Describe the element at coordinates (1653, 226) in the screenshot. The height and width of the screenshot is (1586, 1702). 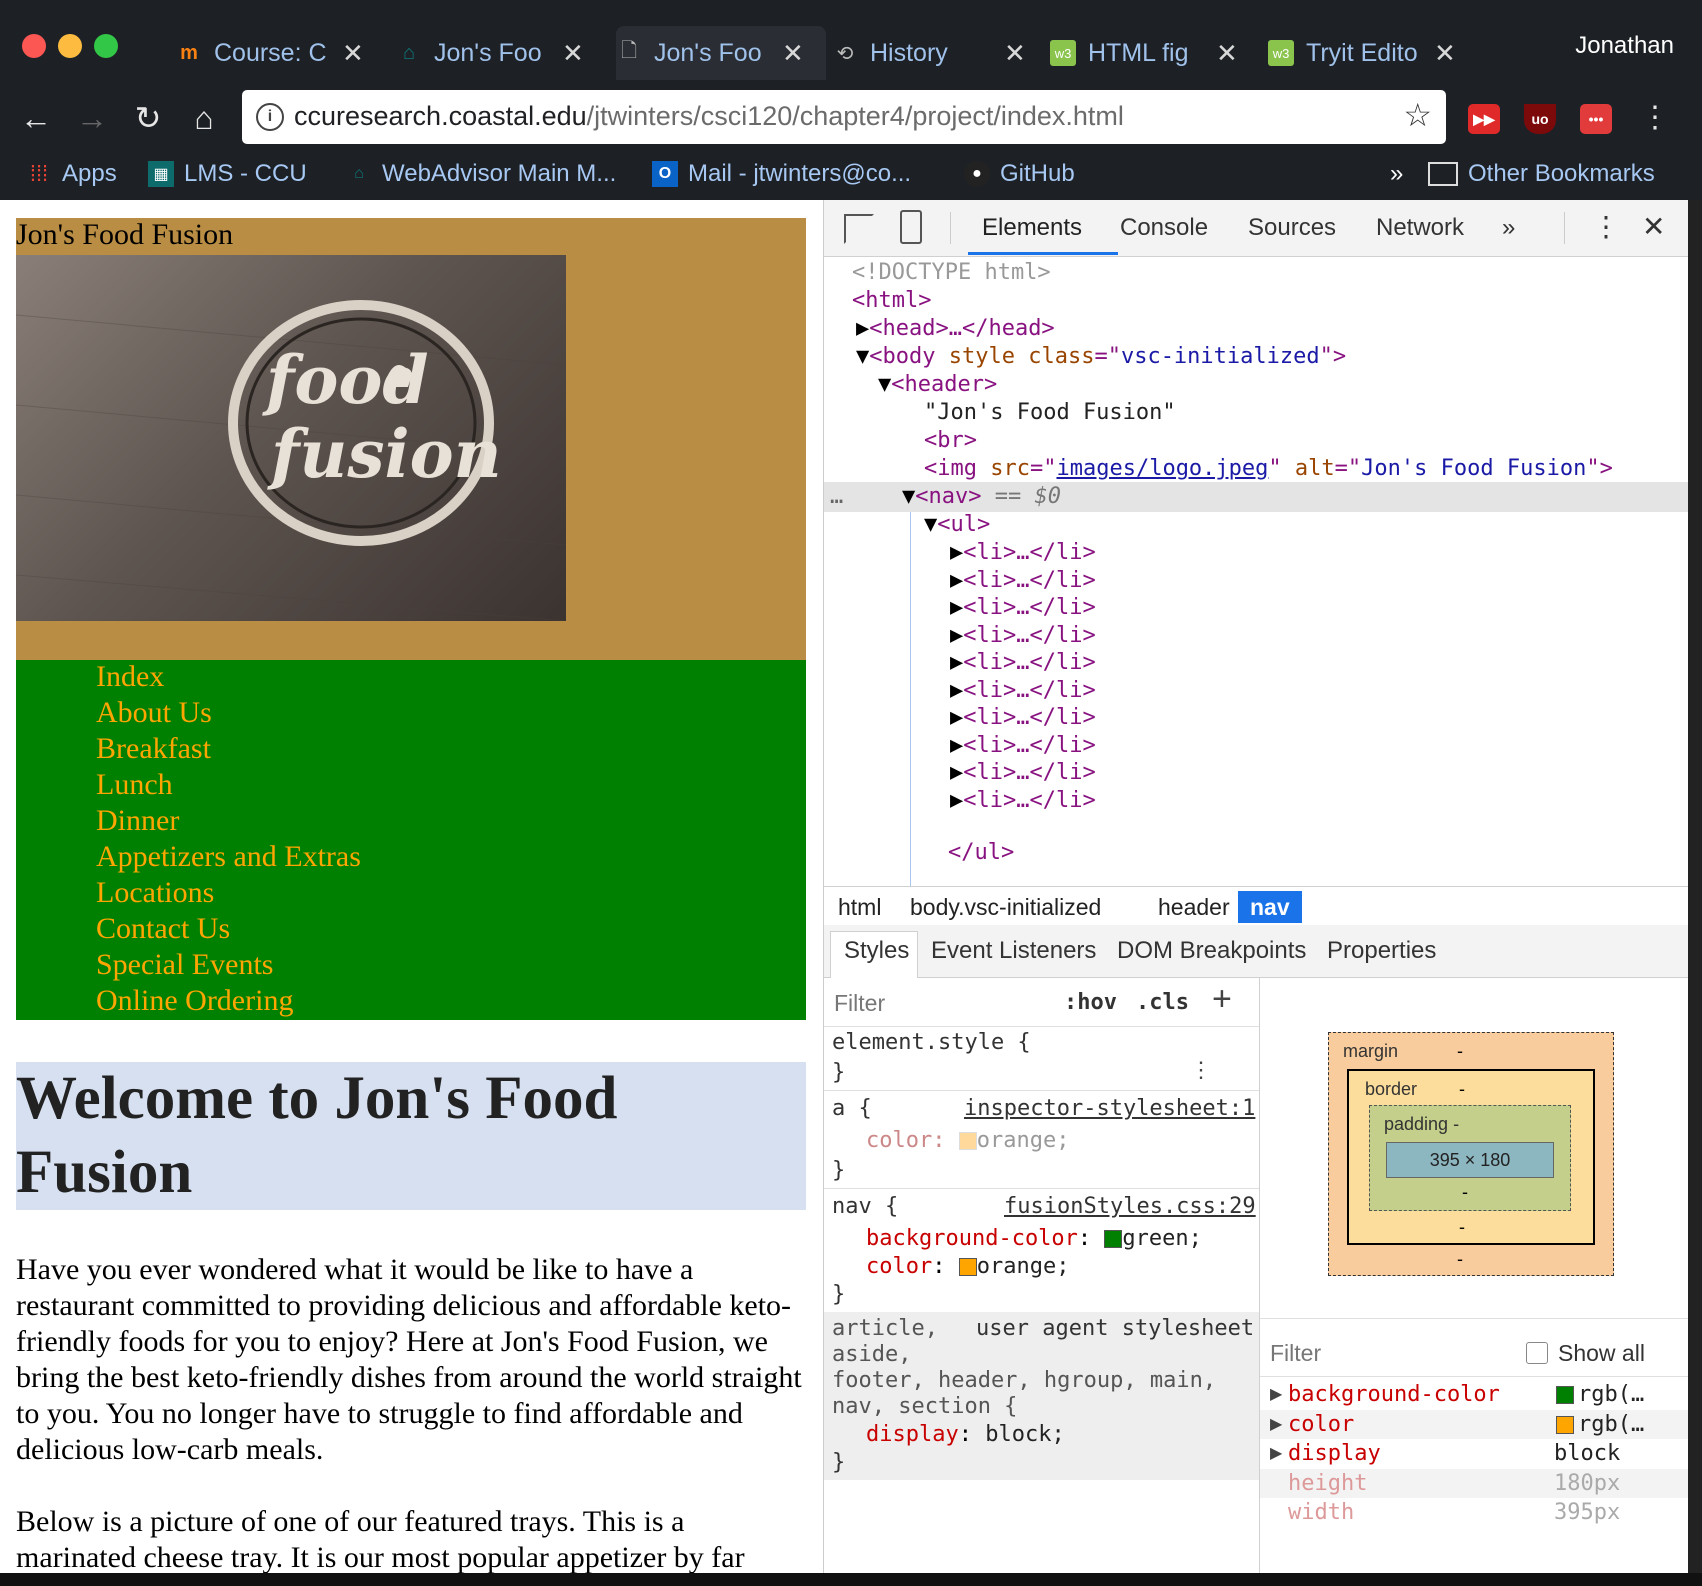
I see `close-devtools-icon: ✕` at that location.